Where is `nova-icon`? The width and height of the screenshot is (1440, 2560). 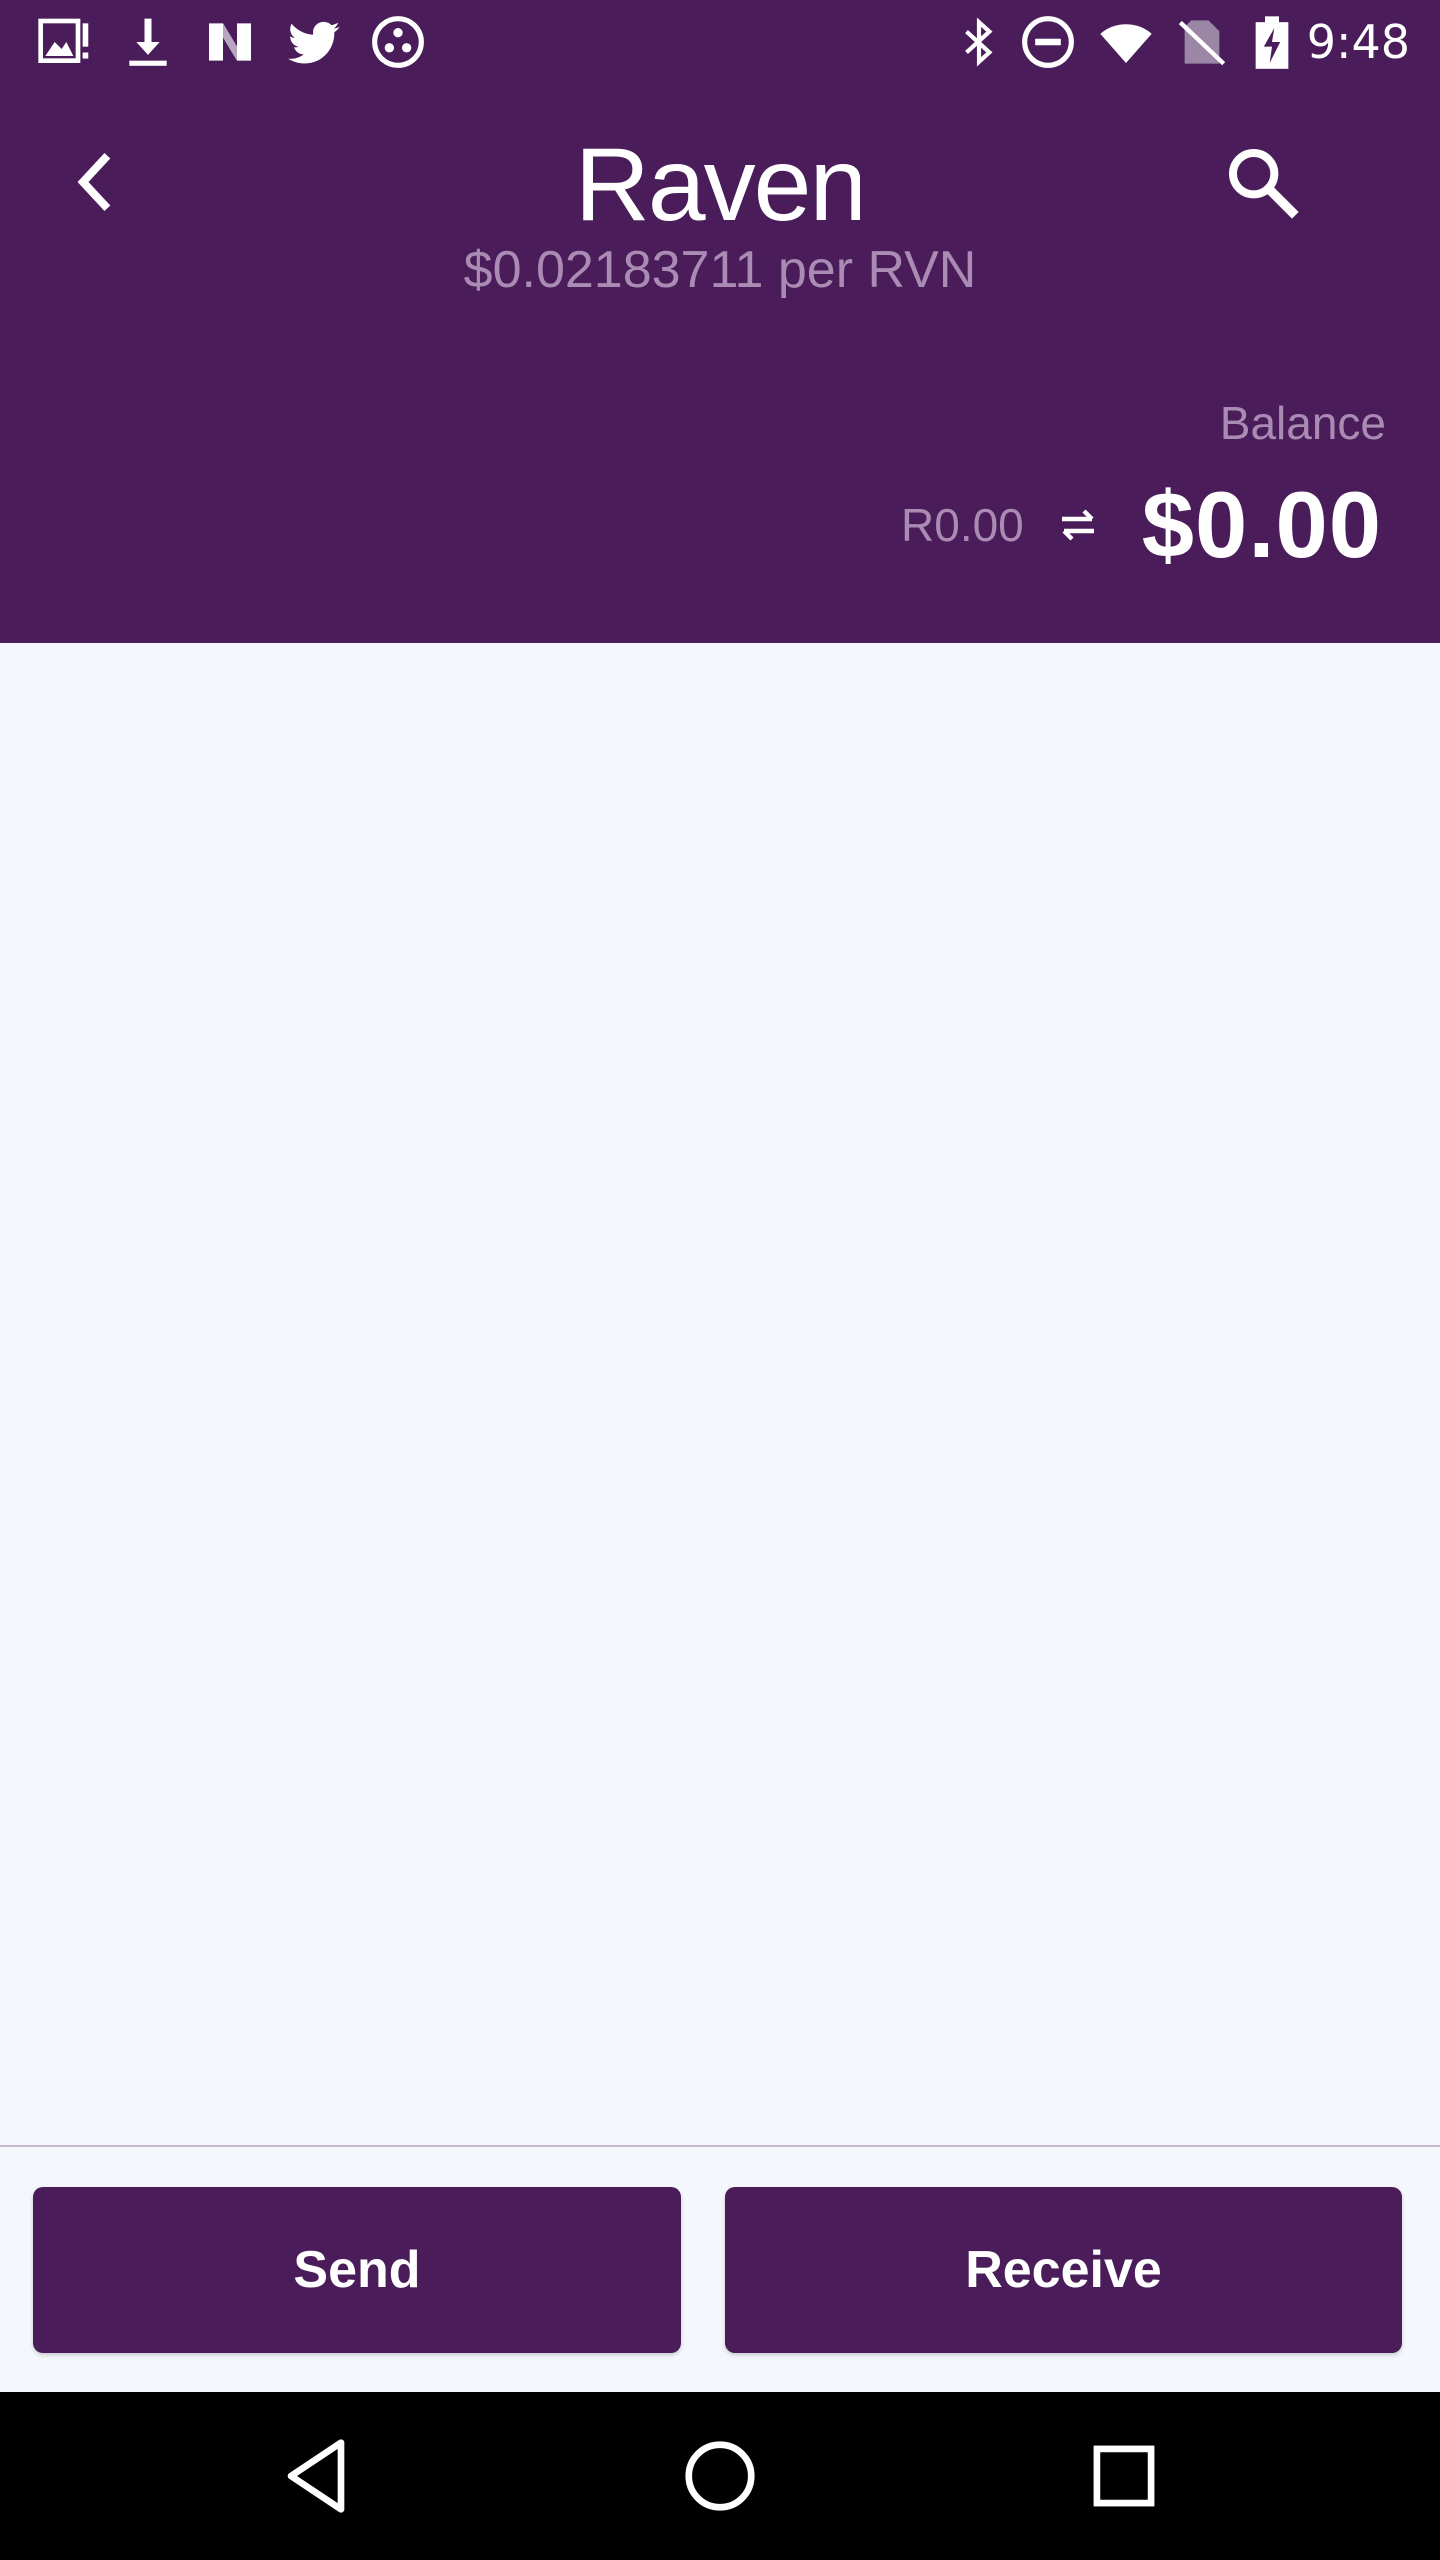 nova-icon is located at coordinates (230, 42).